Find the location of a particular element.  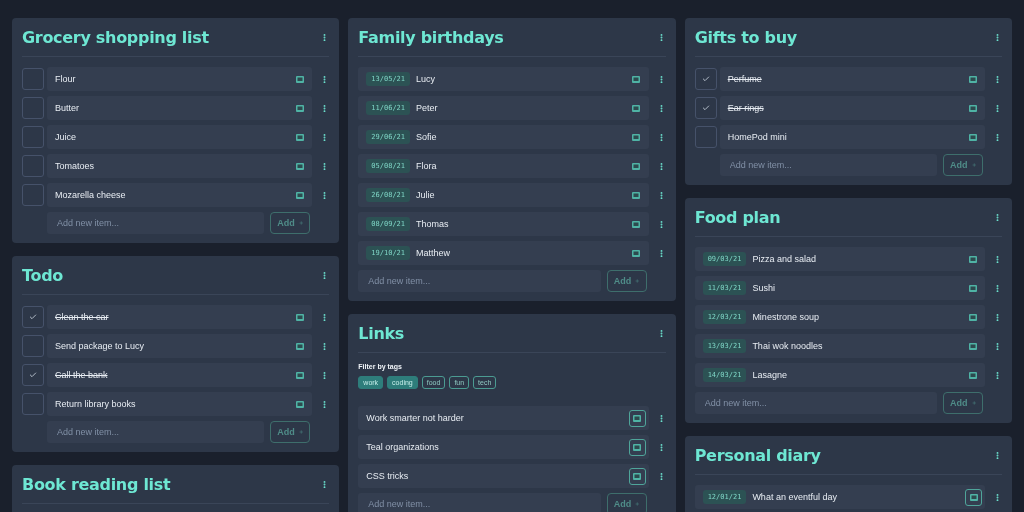

link-item: Teal organizations is located at coordinates (503, 447).